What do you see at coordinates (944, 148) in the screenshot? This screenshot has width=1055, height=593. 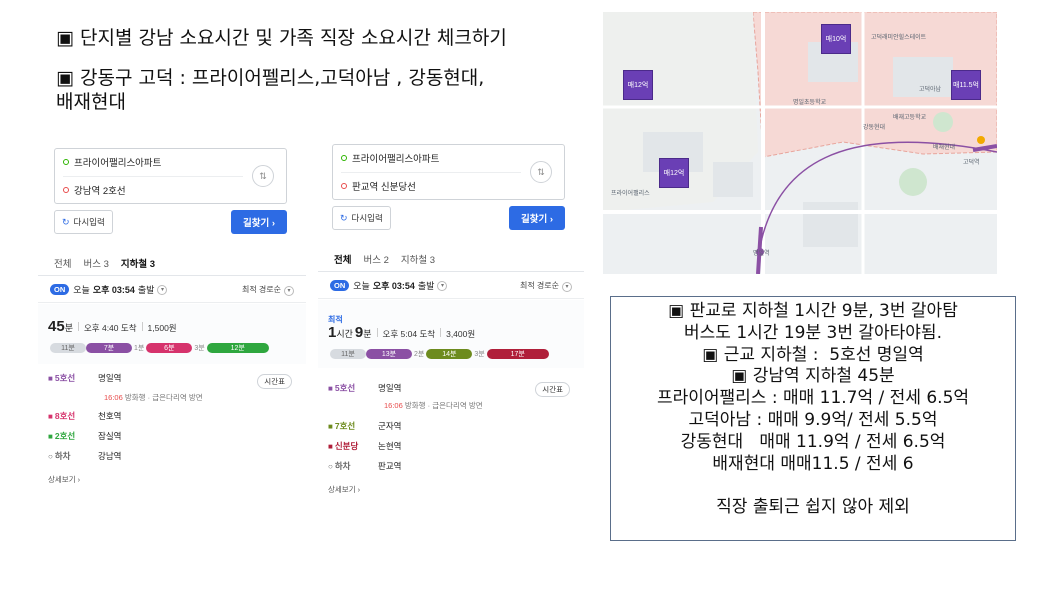 I see `map-label: 배재현대` at bounding box center [944, 148].